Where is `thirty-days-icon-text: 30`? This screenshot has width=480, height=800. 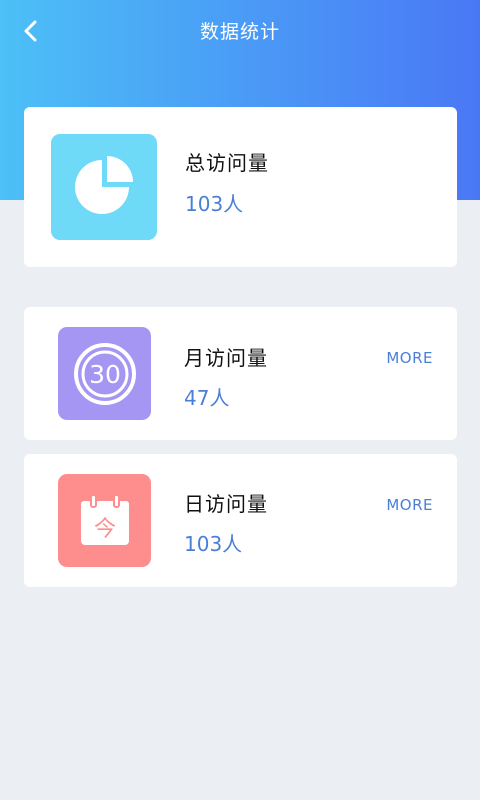 thirty-days-icon-text: 30 is located at coordinates (105, 374).